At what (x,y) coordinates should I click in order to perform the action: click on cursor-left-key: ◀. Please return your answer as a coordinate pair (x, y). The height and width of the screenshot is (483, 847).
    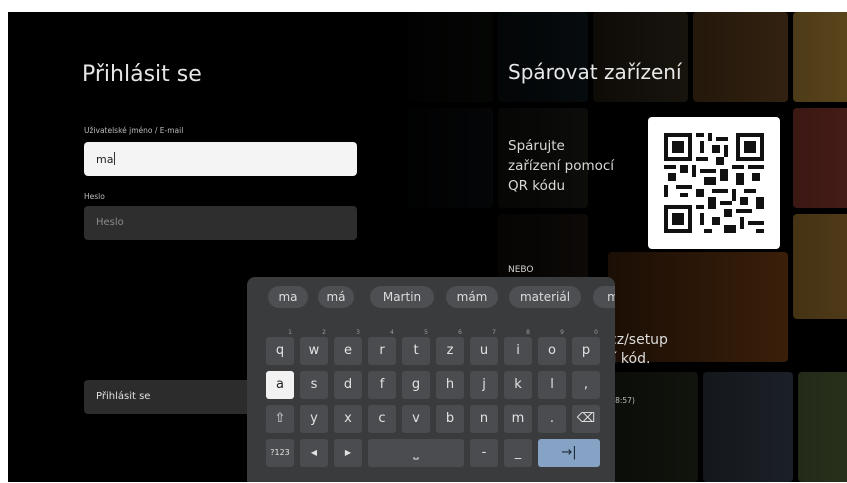
    Looking at the image, I should click on (314, 453).